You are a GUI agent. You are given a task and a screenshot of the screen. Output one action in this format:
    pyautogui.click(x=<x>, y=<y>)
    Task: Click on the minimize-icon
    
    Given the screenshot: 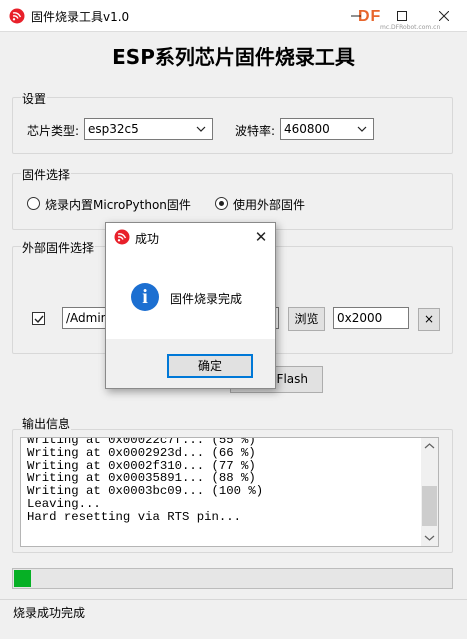 What is the action you would take?
    pyautogui.click(x=356, y=16)
    